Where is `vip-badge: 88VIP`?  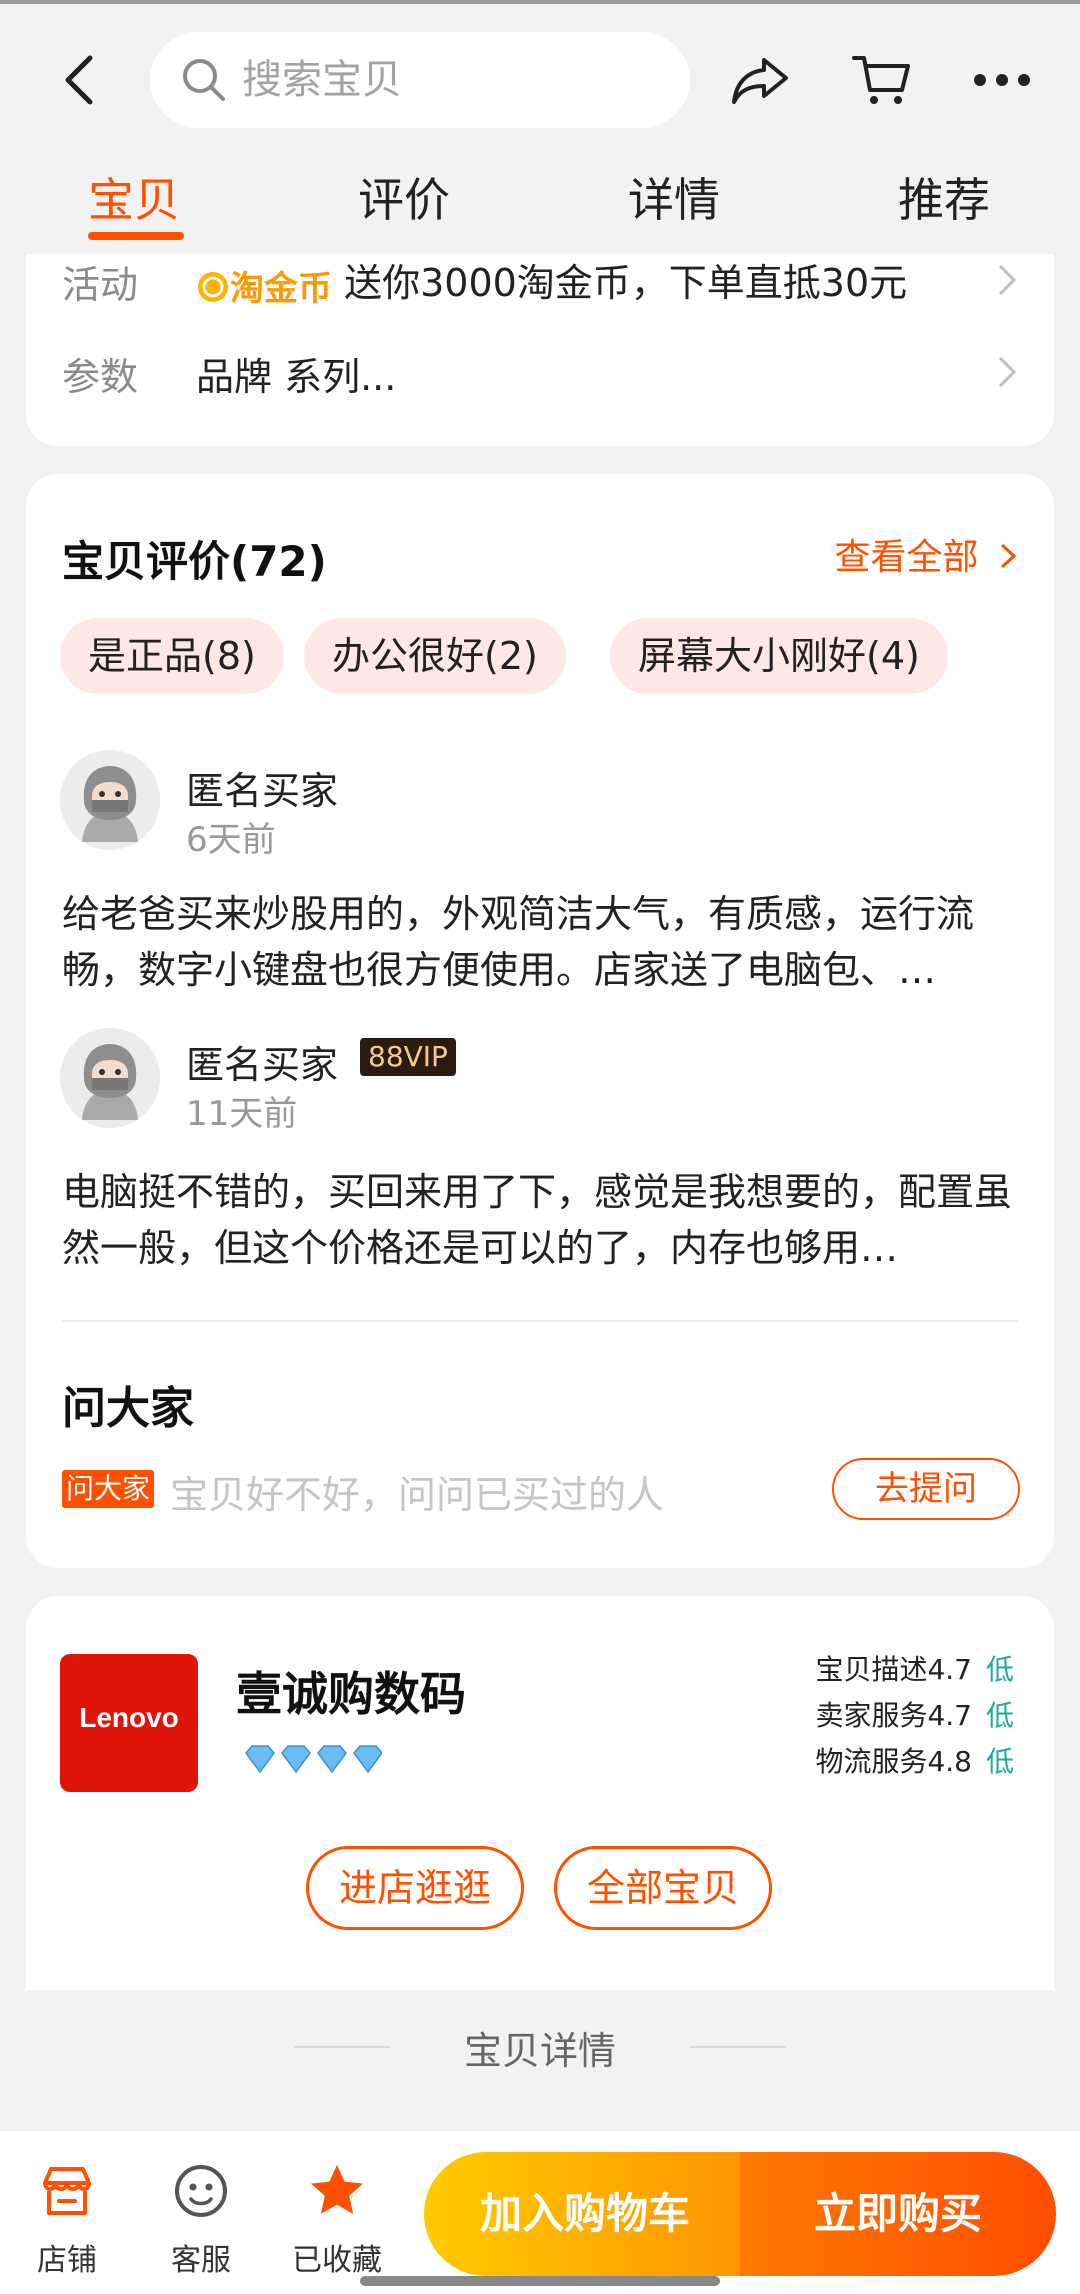
vip-badge: 88VIP is located at coordinates (408, 1057).